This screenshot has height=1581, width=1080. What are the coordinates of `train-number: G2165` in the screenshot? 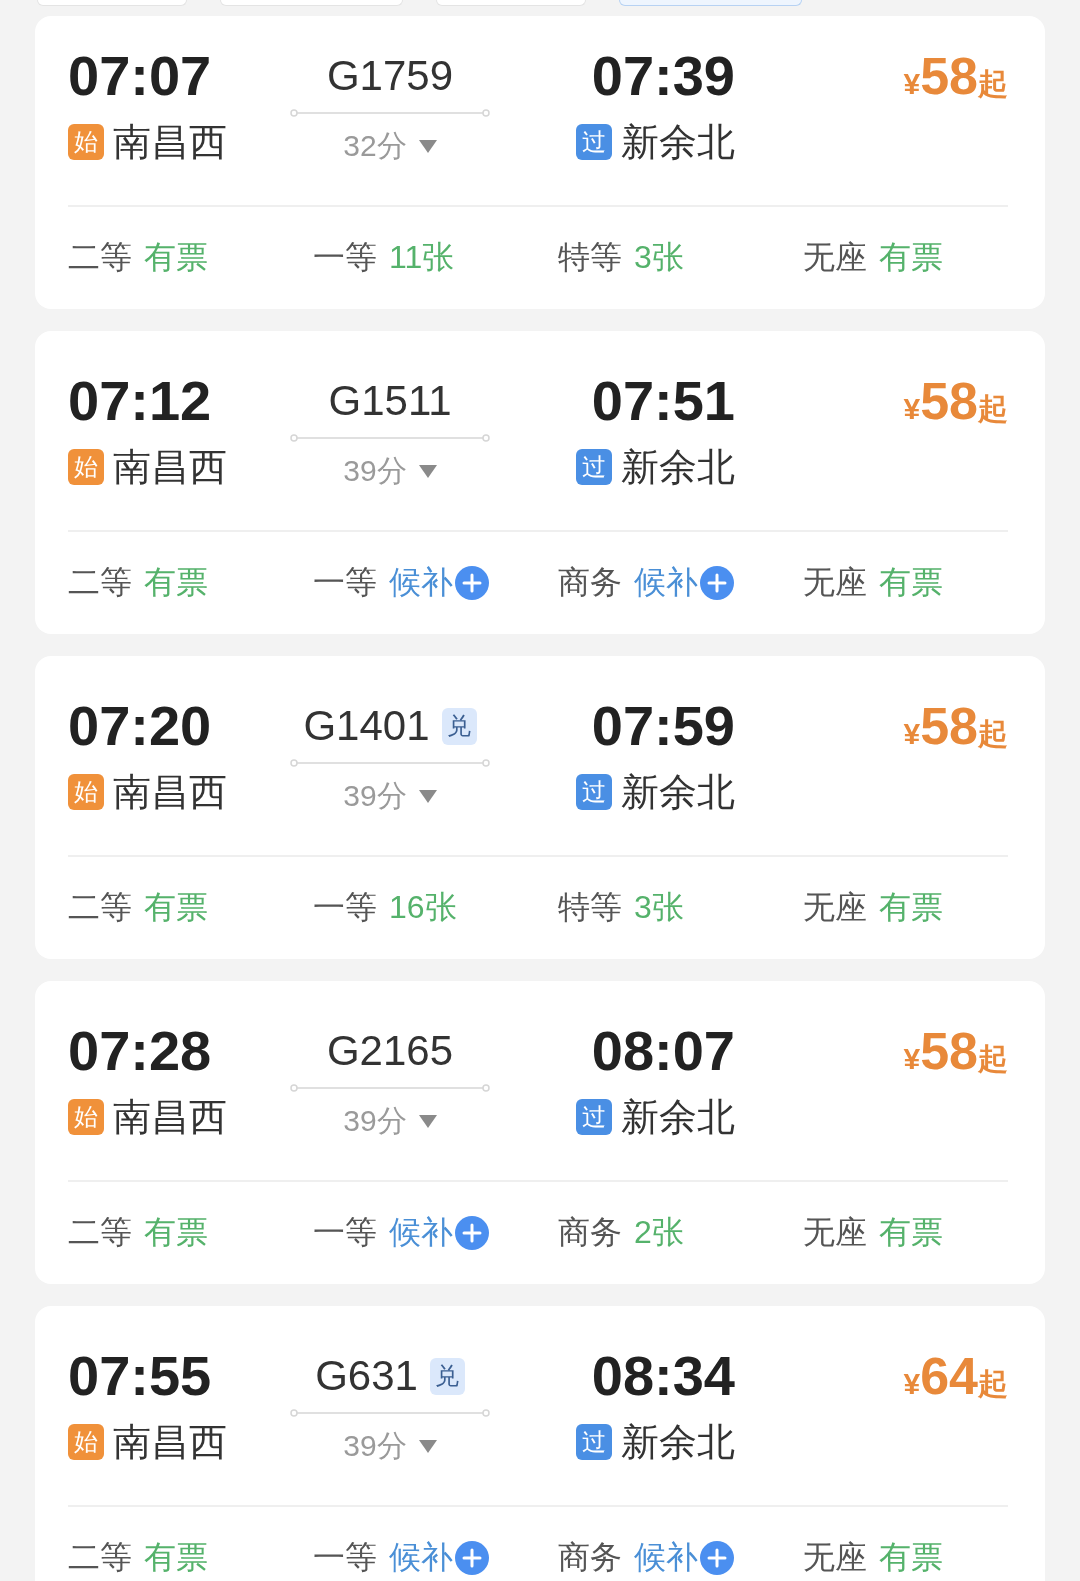 It's located at (390, 1051).